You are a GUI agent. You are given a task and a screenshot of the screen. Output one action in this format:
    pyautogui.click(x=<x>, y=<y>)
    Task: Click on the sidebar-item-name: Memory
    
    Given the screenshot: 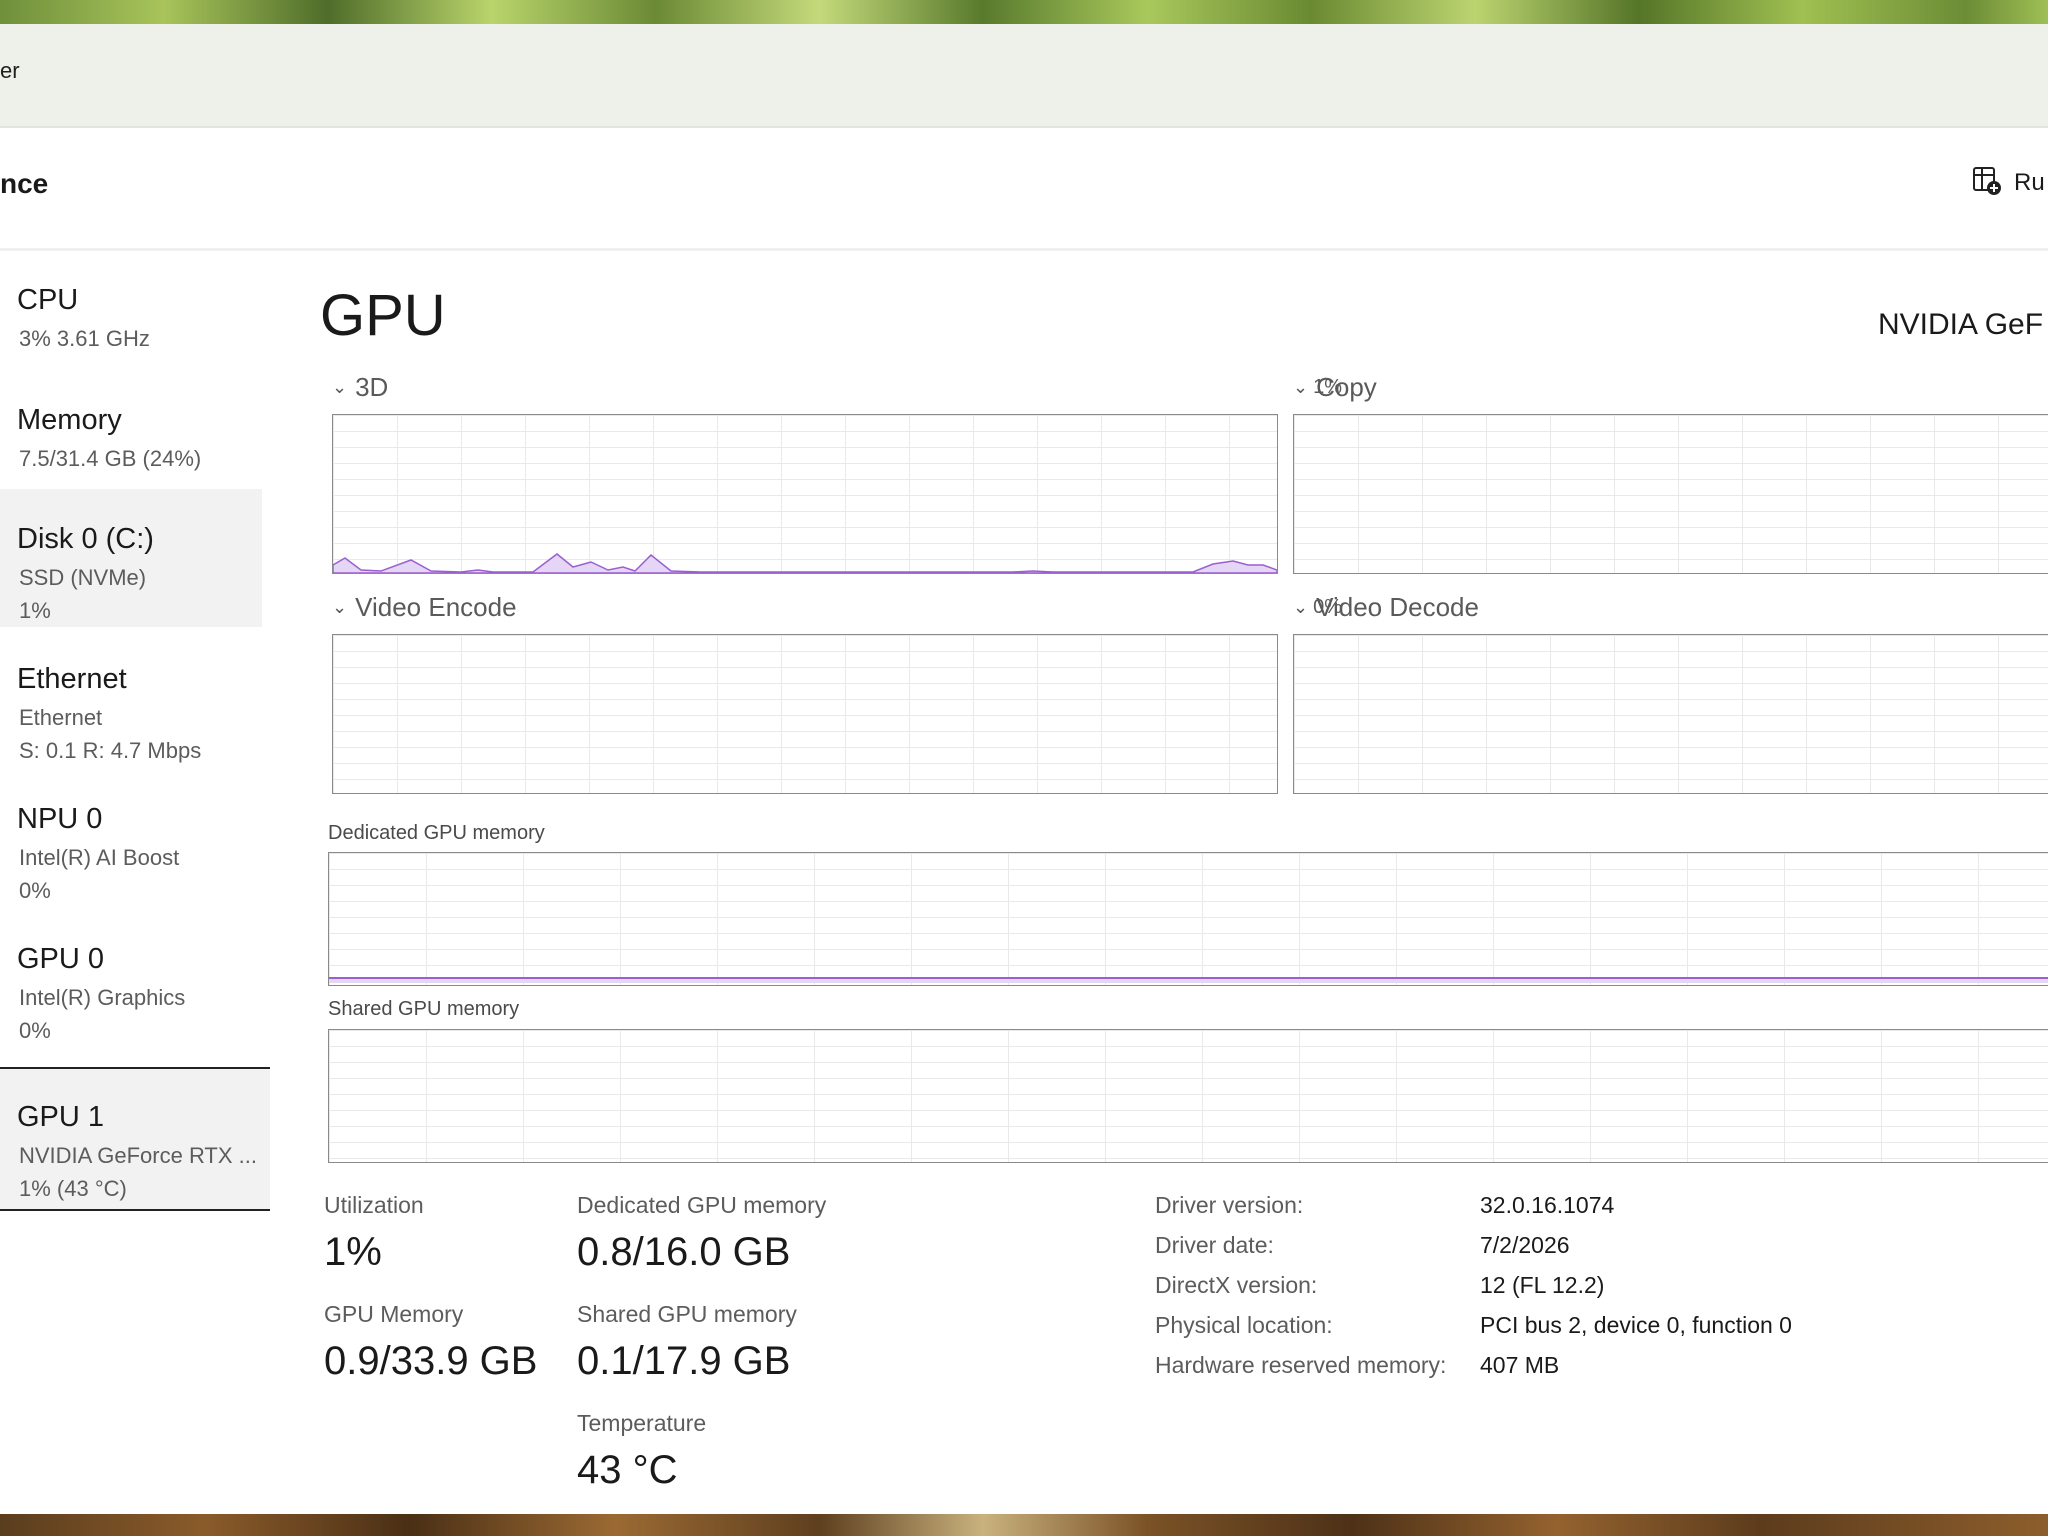 What is the action you would take?
    pyautogui.click(x=69, y=420)
    